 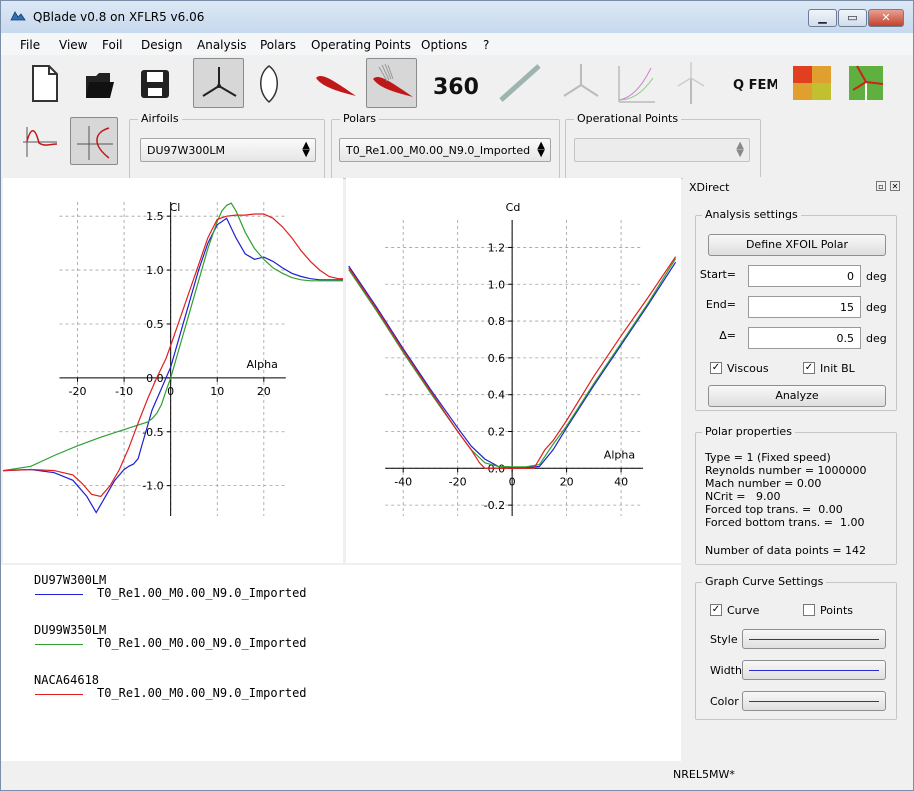 What do you see at coordinates (727, 335) in the screenshot?
I see `delta-label: Δ=` at bounding box center [727, 335].